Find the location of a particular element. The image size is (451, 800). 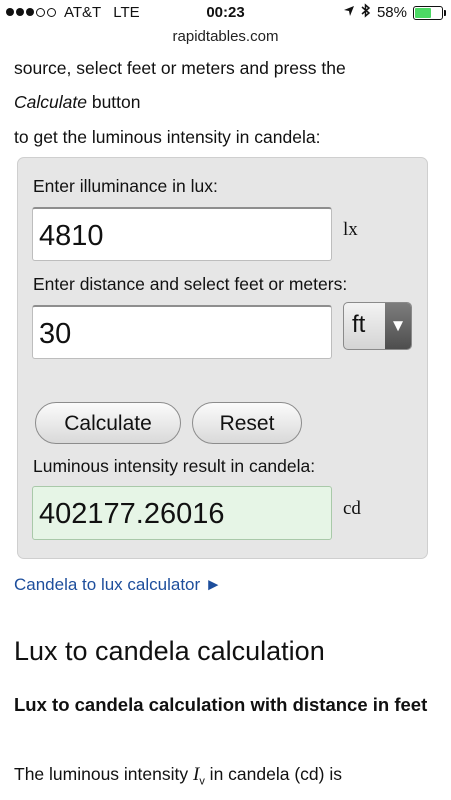

bluetooth-icon is located at coordinates (366, 12).